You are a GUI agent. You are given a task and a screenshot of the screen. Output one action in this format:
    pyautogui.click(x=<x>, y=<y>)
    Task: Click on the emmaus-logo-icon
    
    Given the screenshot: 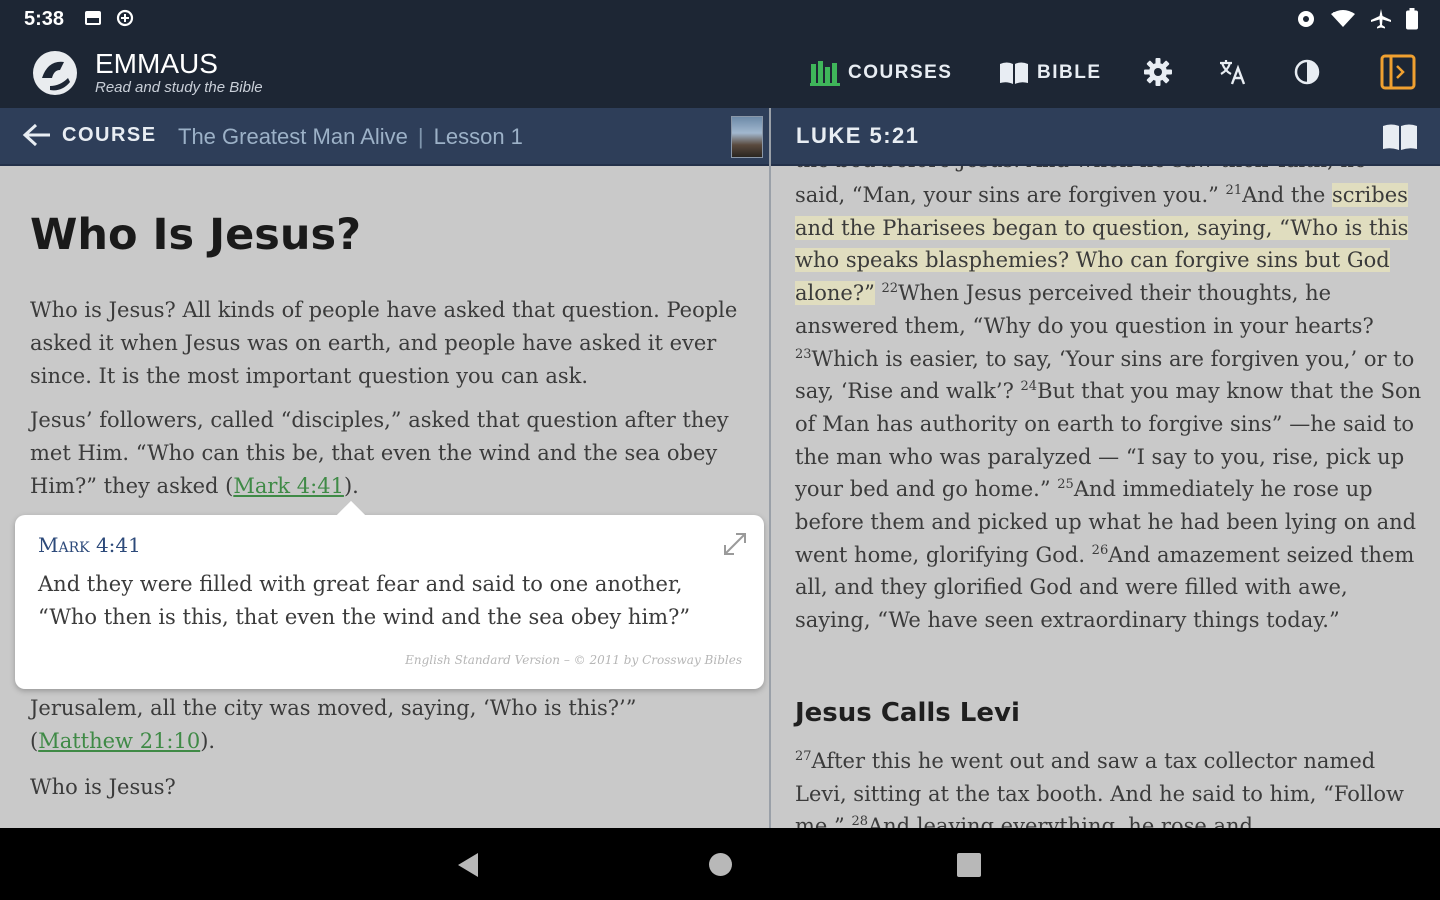 What is the action you would take?
    pyautogui.click(x=55, y=73)
    